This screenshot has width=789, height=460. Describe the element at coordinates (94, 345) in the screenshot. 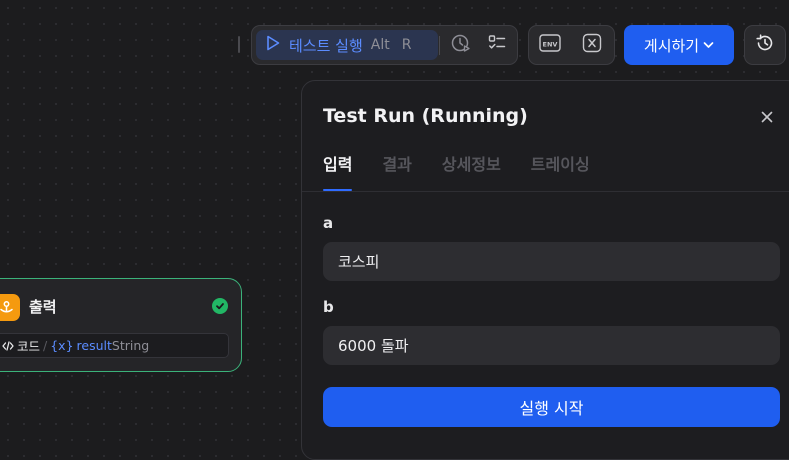

I see `variable-name: result` at that location.